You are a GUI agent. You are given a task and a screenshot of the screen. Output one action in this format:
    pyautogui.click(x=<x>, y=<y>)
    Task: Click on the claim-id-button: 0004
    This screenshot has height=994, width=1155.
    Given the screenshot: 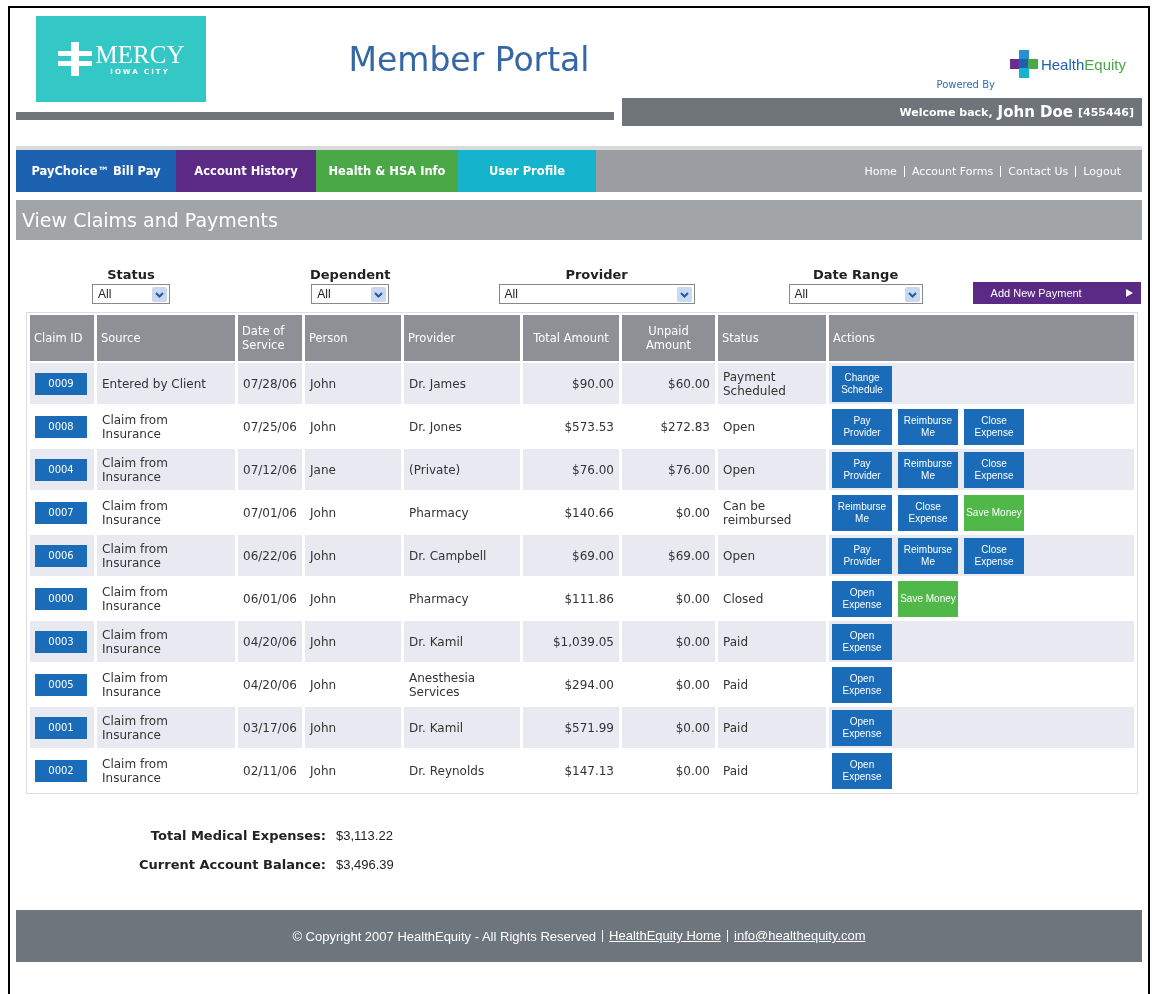 What is the action you would take?
    pyautogui.click(x=61, y=469)
    